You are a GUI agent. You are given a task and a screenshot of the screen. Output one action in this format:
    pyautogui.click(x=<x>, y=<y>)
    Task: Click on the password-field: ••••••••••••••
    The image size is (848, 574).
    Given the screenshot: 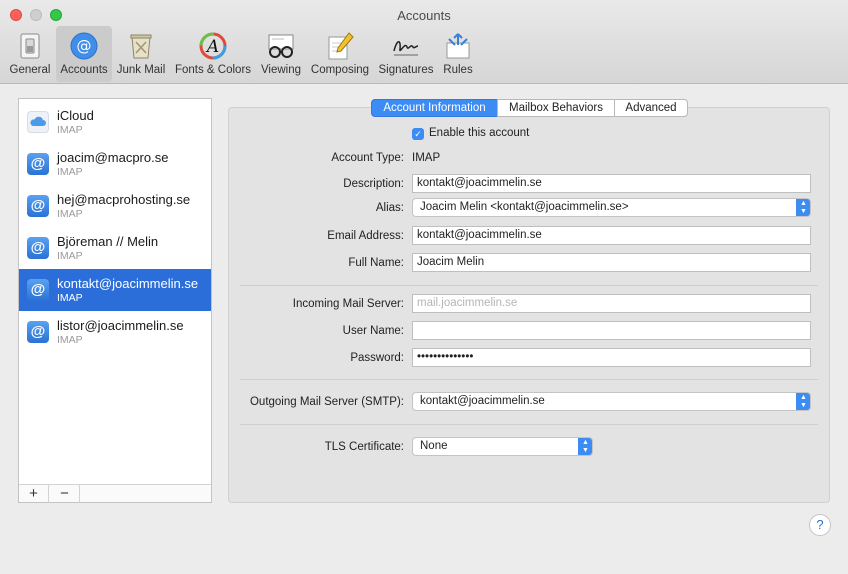 What is the action you would take?
    pyautogui.click(x=611, y=357)
    